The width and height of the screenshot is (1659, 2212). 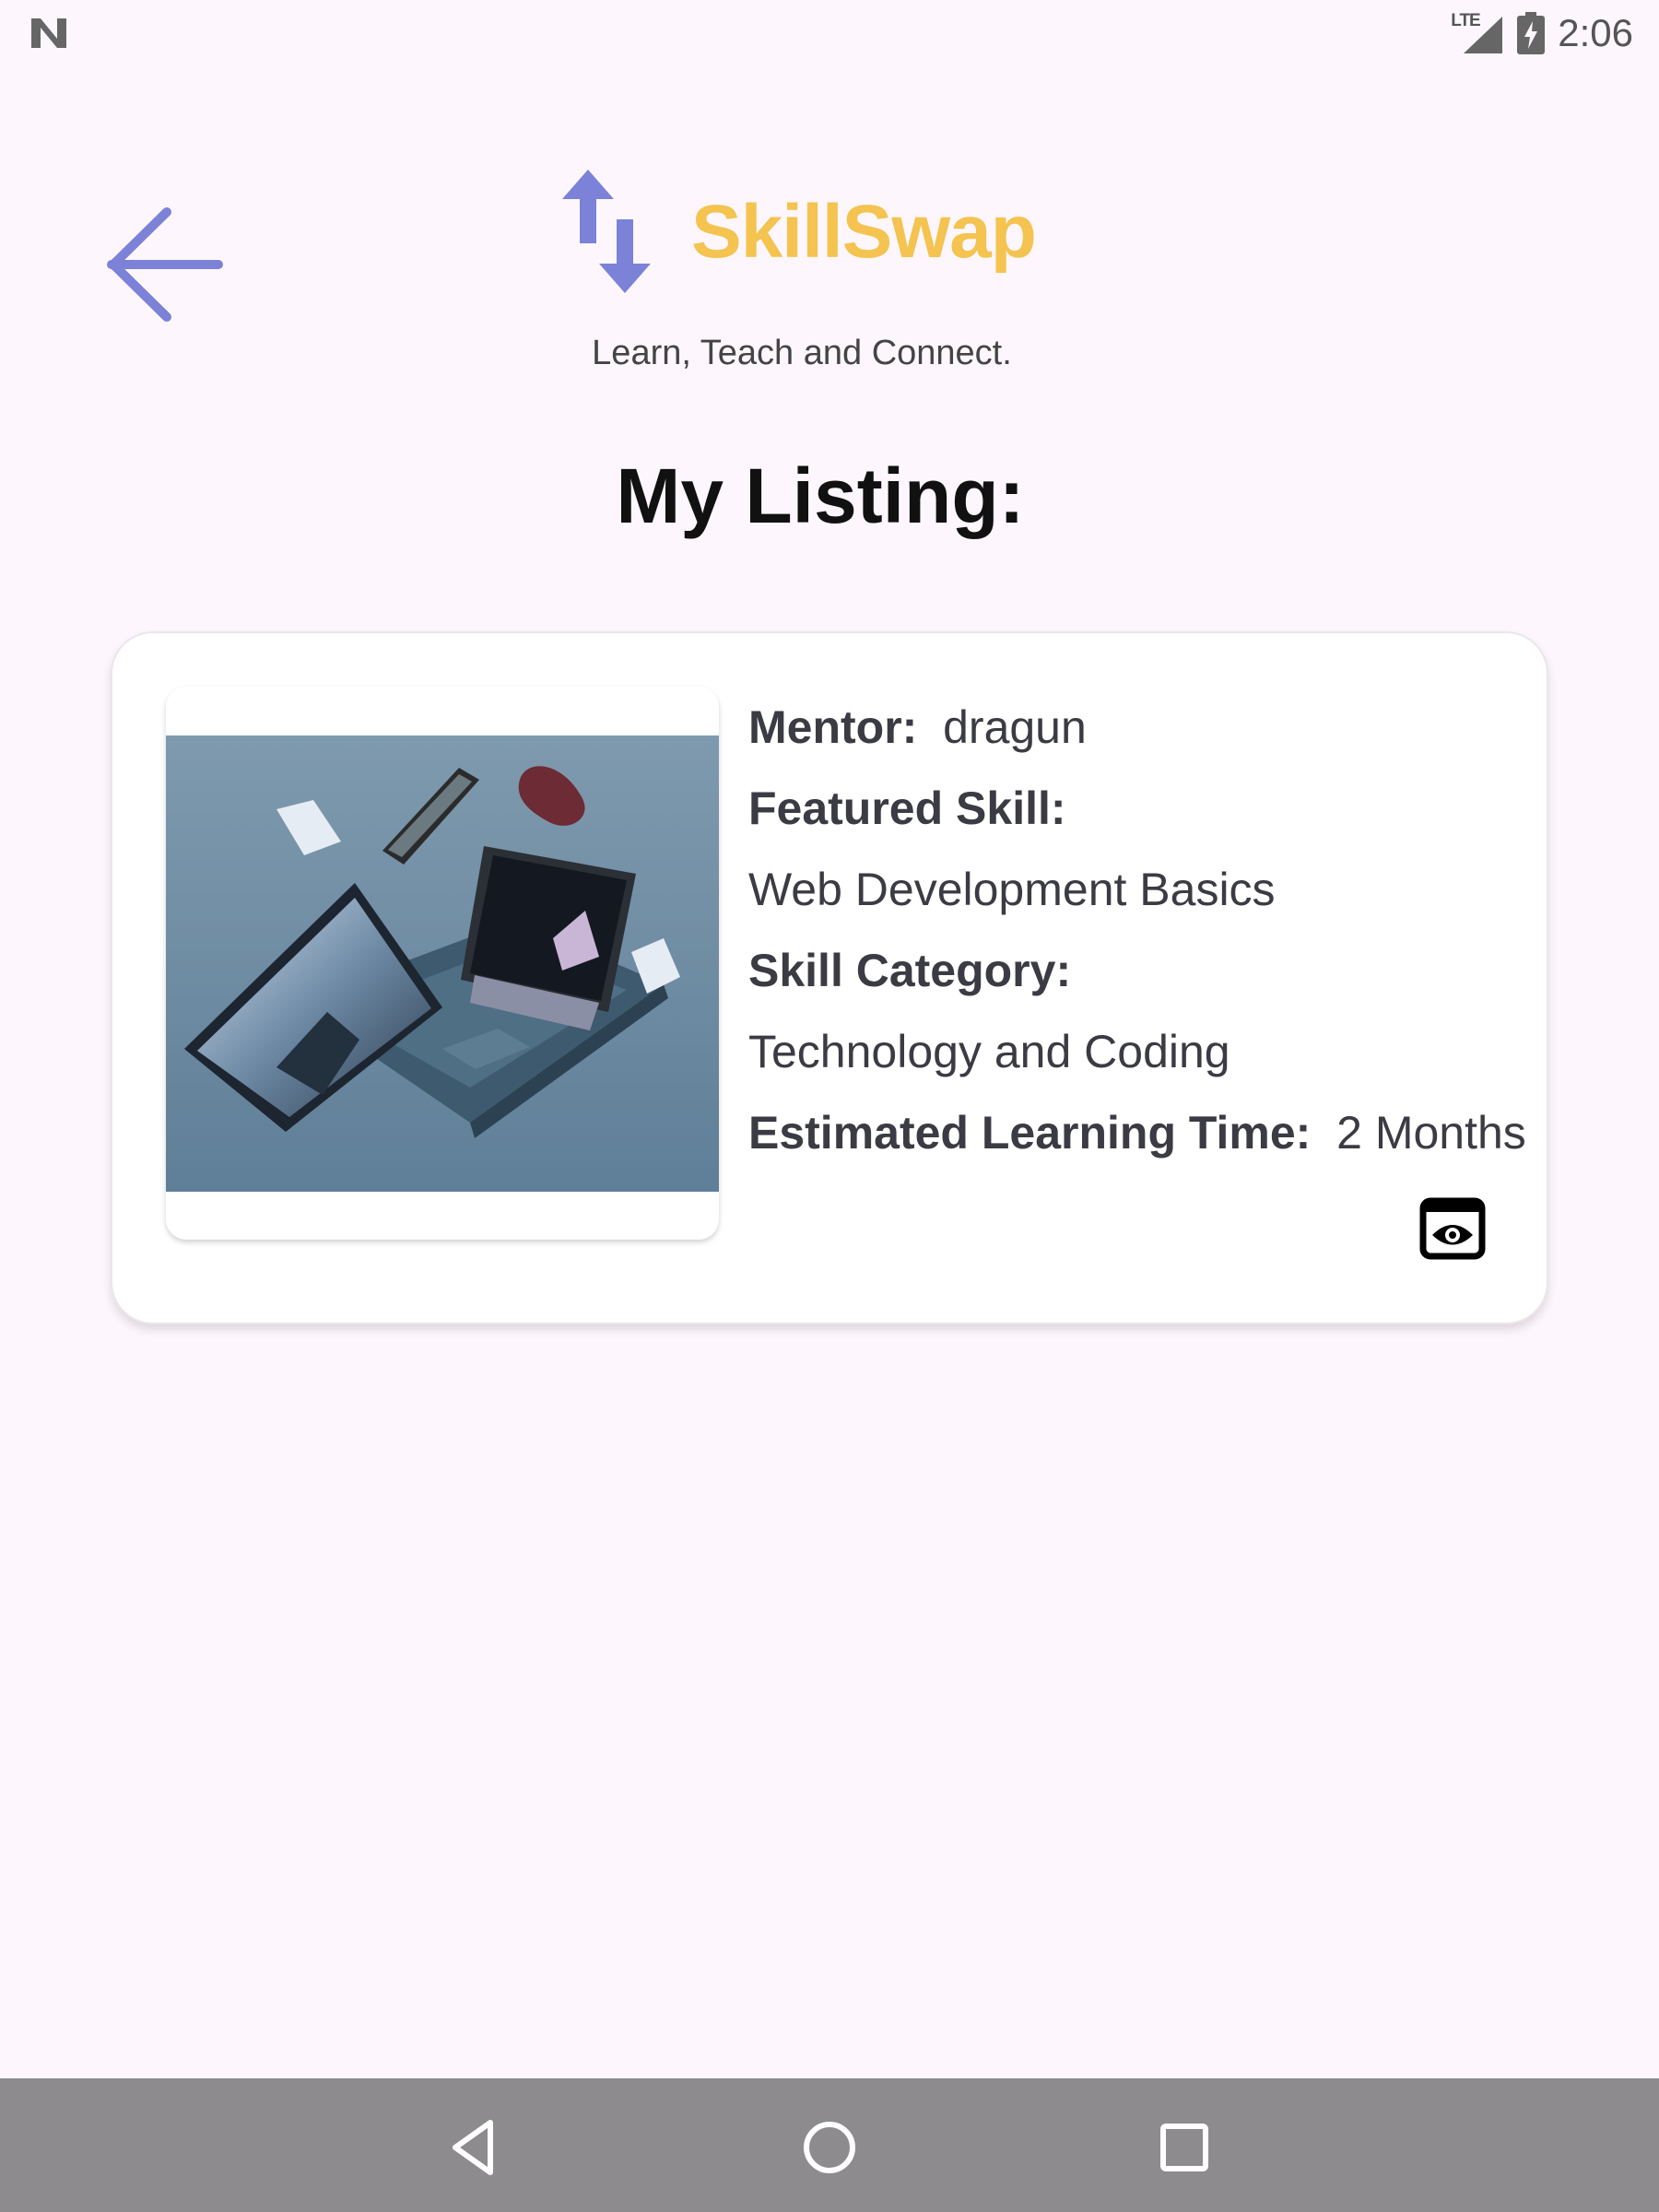 I want to click on view-listing-button, so click(x=1452, y=1228).